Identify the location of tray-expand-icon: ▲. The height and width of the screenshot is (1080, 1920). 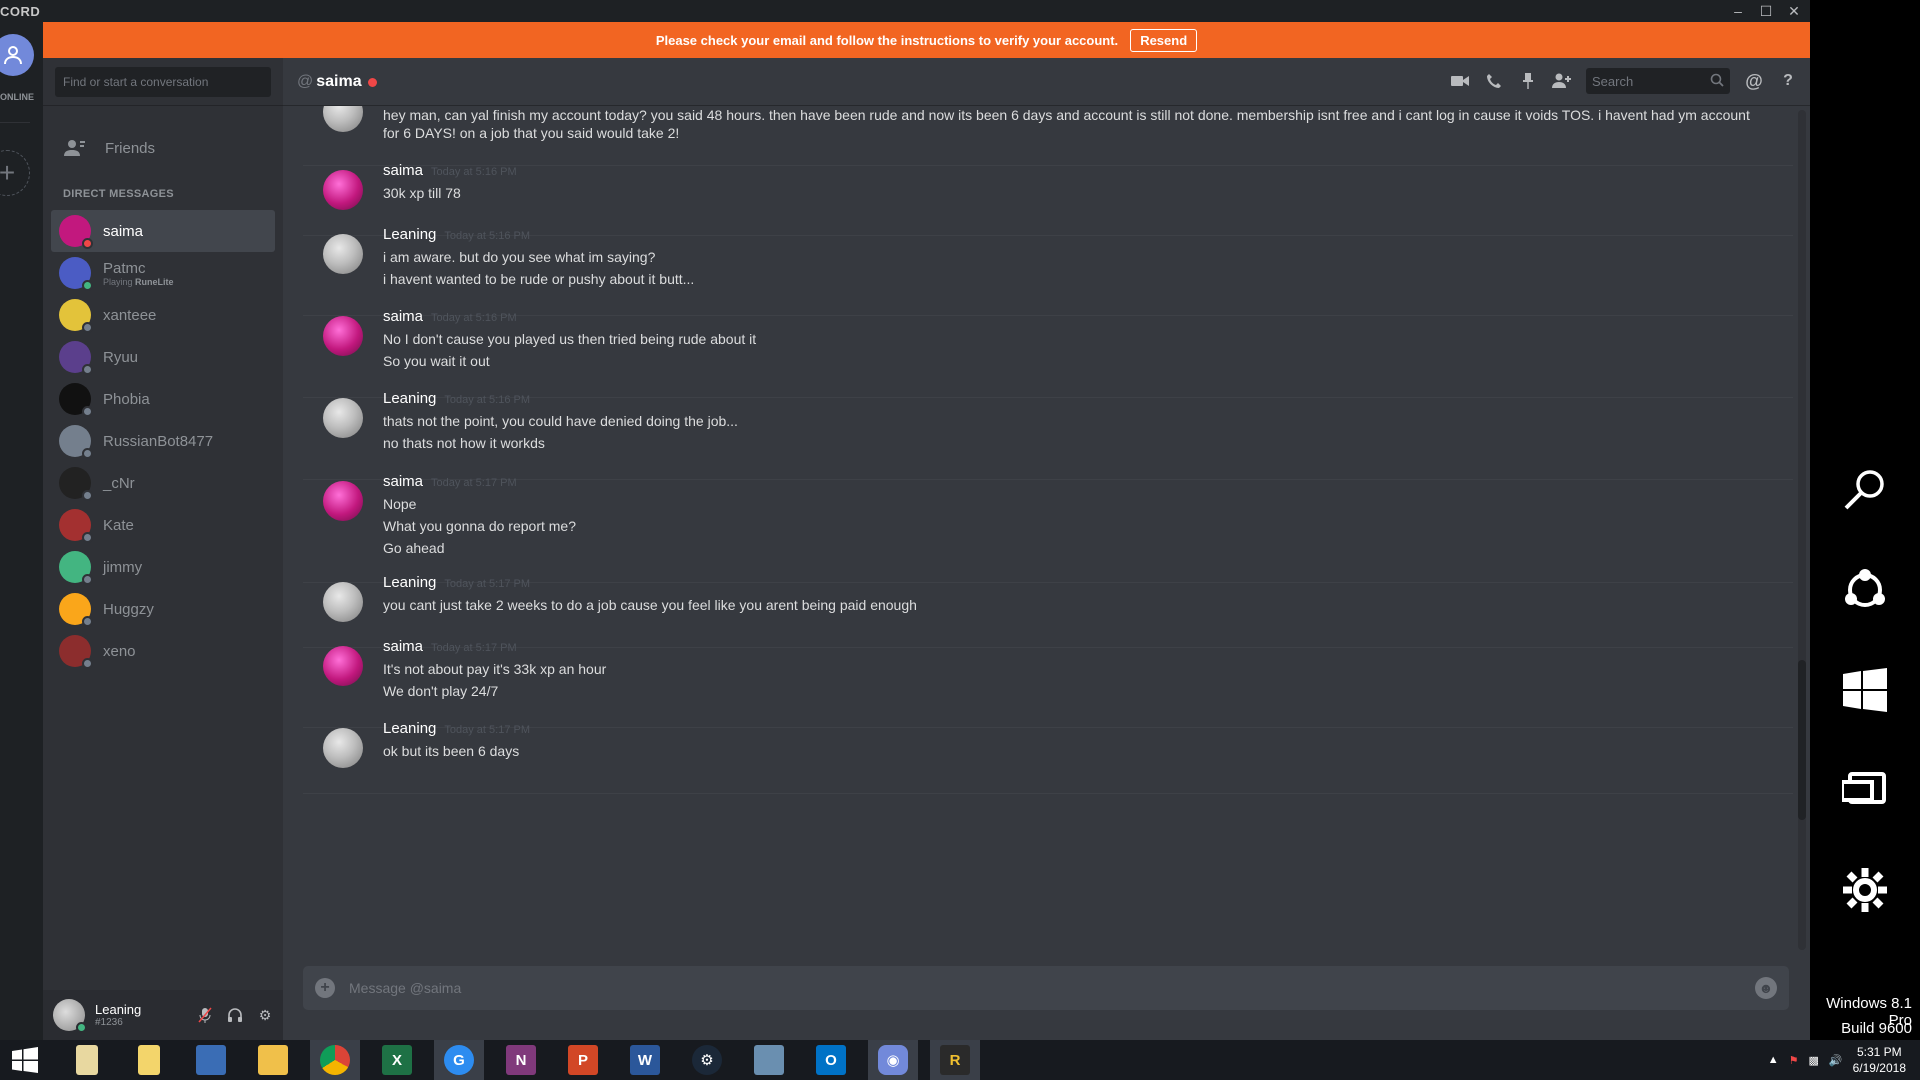
(1773, 1060).